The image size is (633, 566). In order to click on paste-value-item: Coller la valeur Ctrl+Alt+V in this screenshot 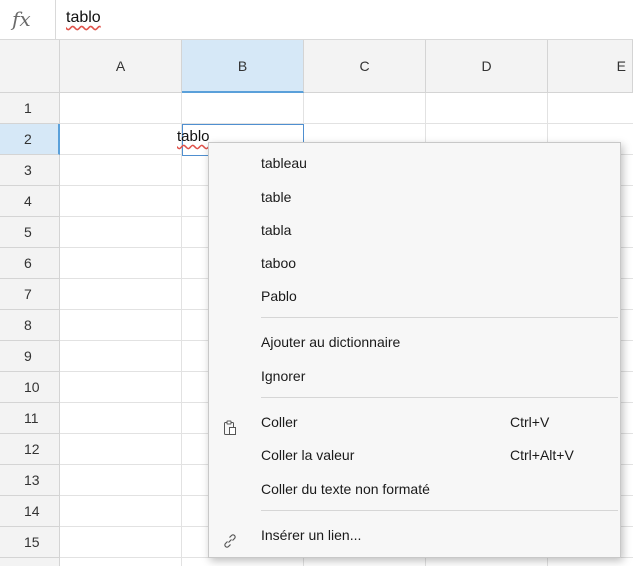, I will do `click(414, 455)`.